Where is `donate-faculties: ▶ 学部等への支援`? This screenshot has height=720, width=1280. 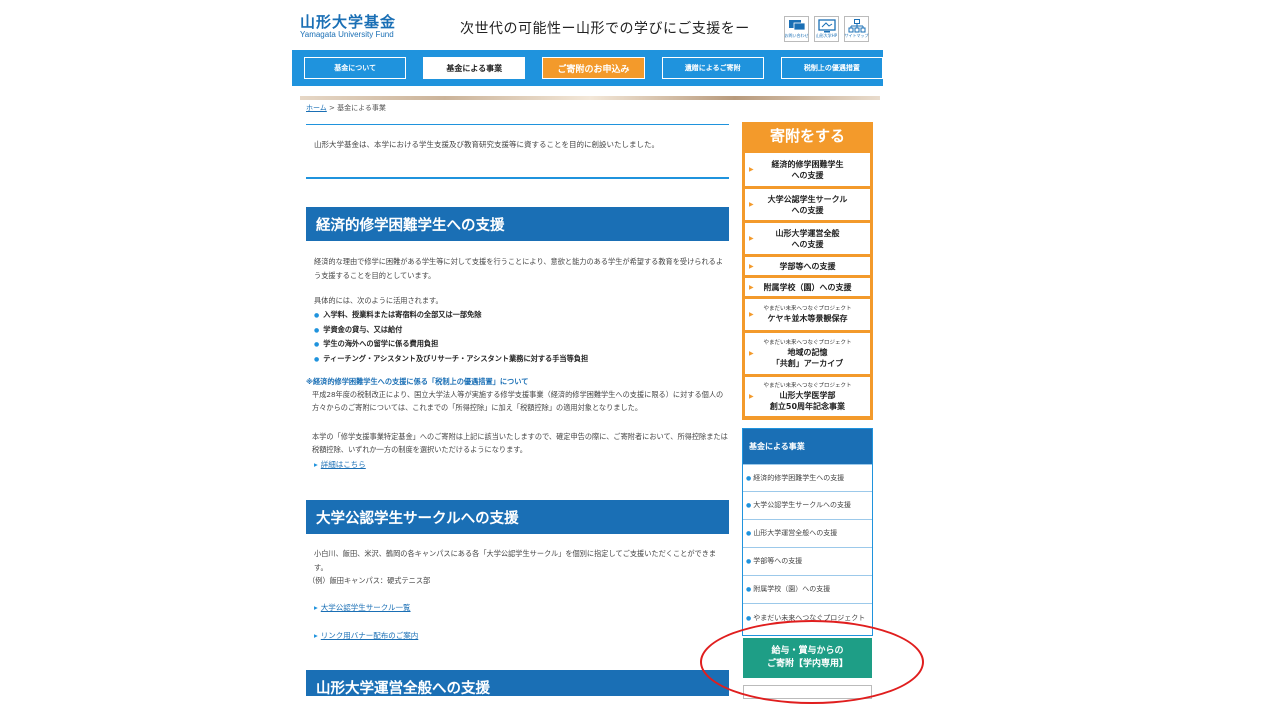
donate-faculties: ▶ 学部等への支援 is located at coordinates (807, 266).